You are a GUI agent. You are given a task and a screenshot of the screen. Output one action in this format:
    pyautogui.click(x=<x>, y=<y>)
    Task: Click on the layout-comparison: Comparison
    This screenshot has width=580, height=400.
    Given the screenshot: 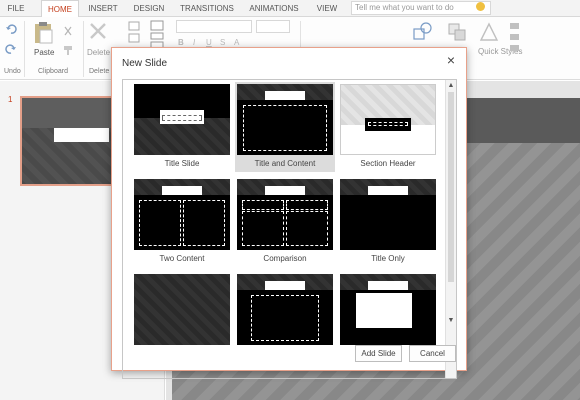 What is the action you would take?
    pyautogui.click(x=285, y=222)
    